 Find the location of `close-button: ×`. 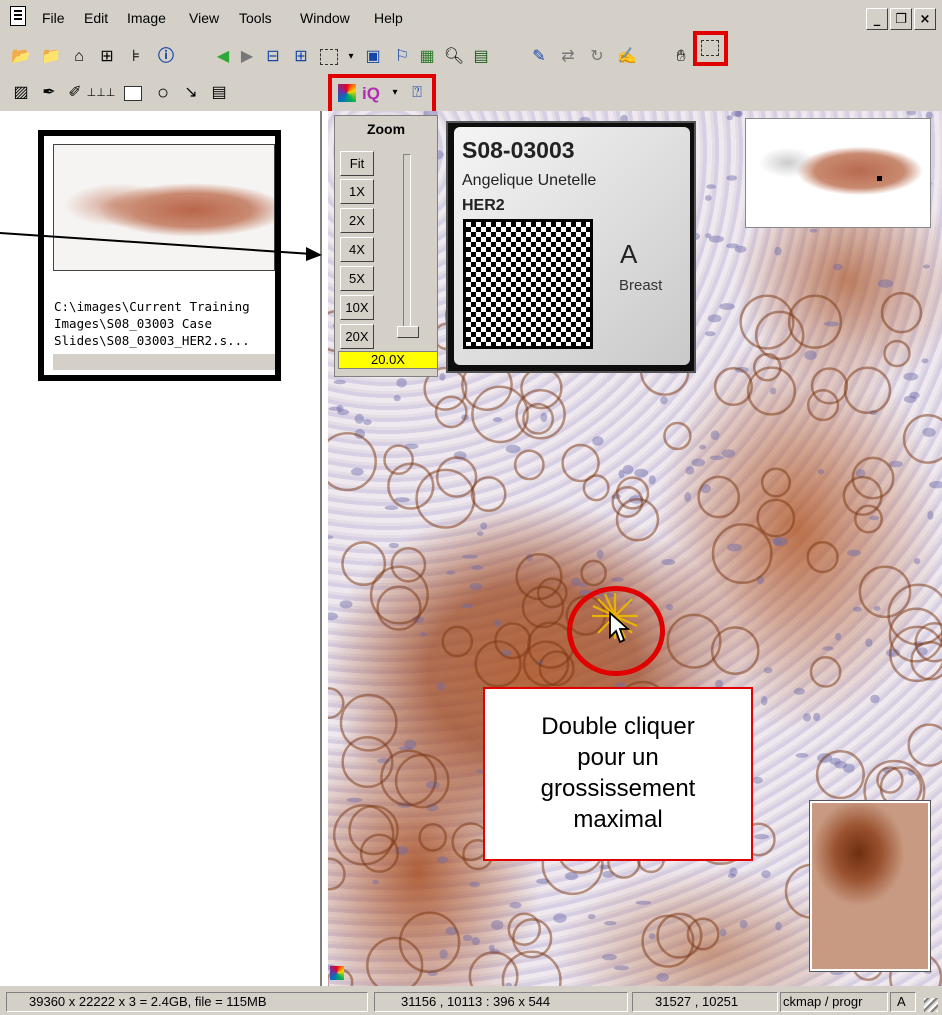

close-button: × is located at coordinates (925, 19).